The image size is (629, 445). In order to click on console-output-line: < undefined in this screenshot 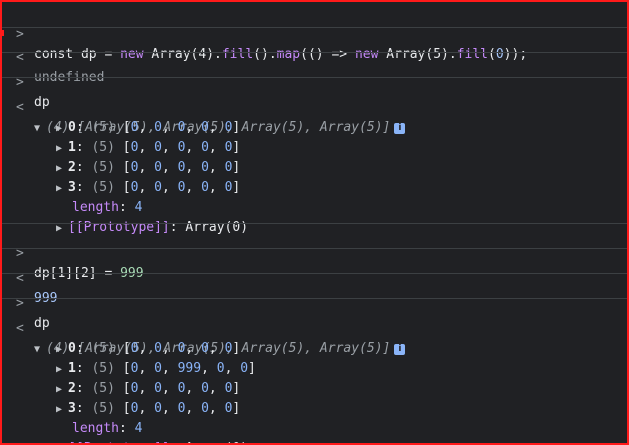, I will do `click(314, 56)`.